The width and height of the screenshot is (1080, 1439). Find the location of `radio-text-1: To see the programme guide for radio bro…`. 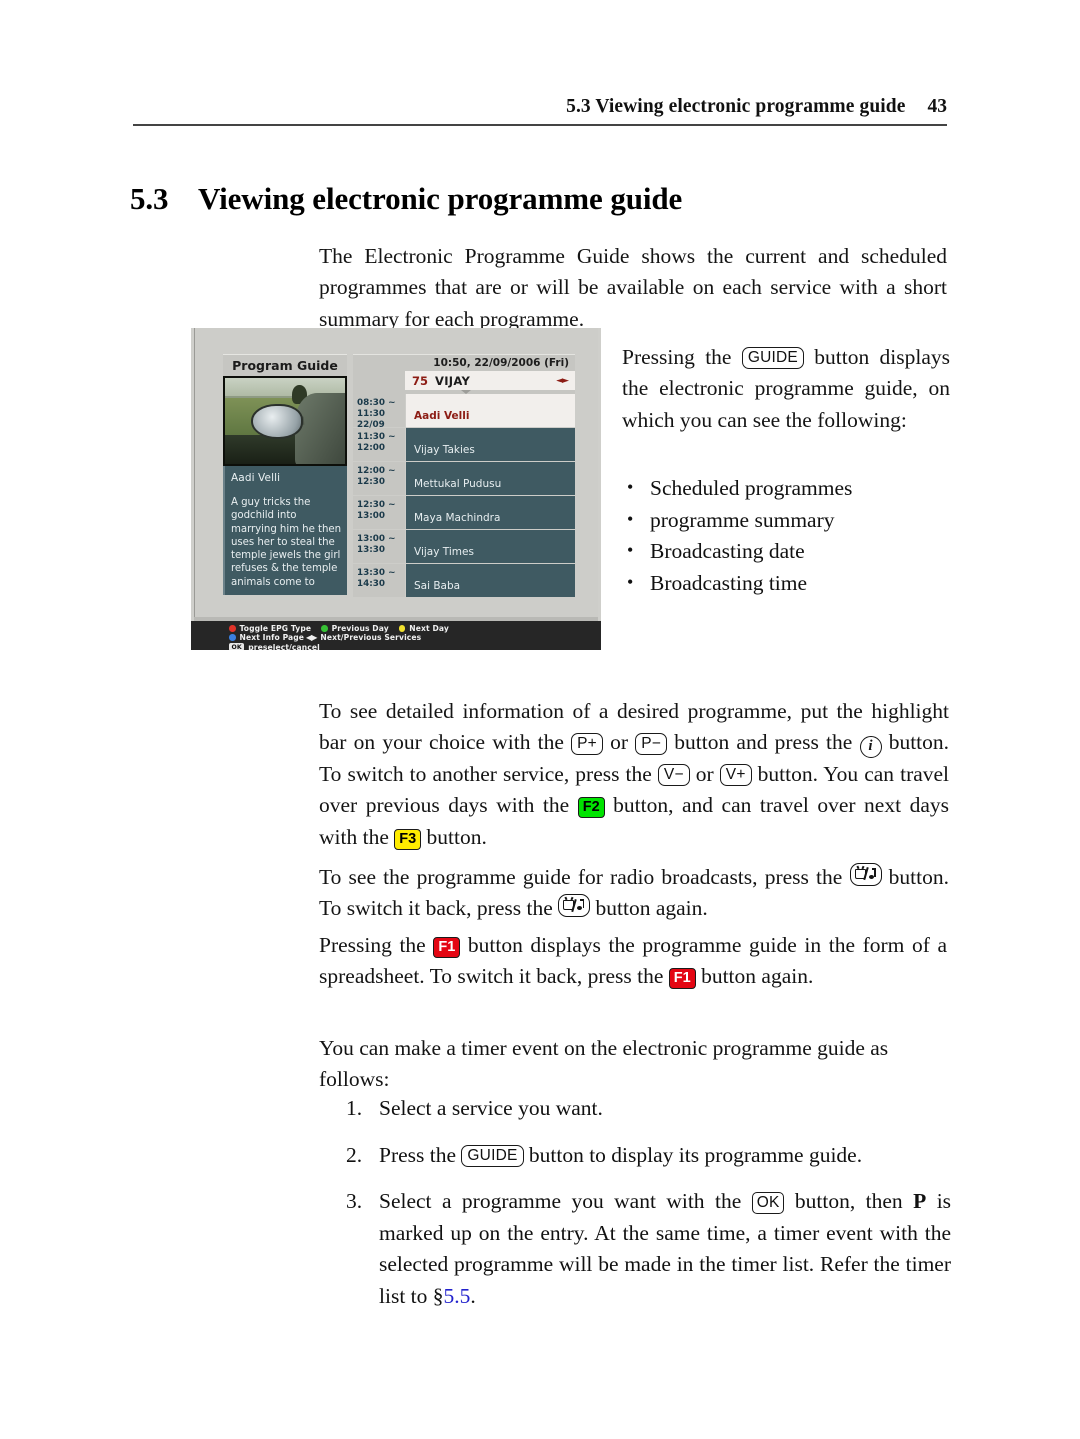

radio-text-1: To see the programme guide for radio bro… is located at coordinates (581, 876).